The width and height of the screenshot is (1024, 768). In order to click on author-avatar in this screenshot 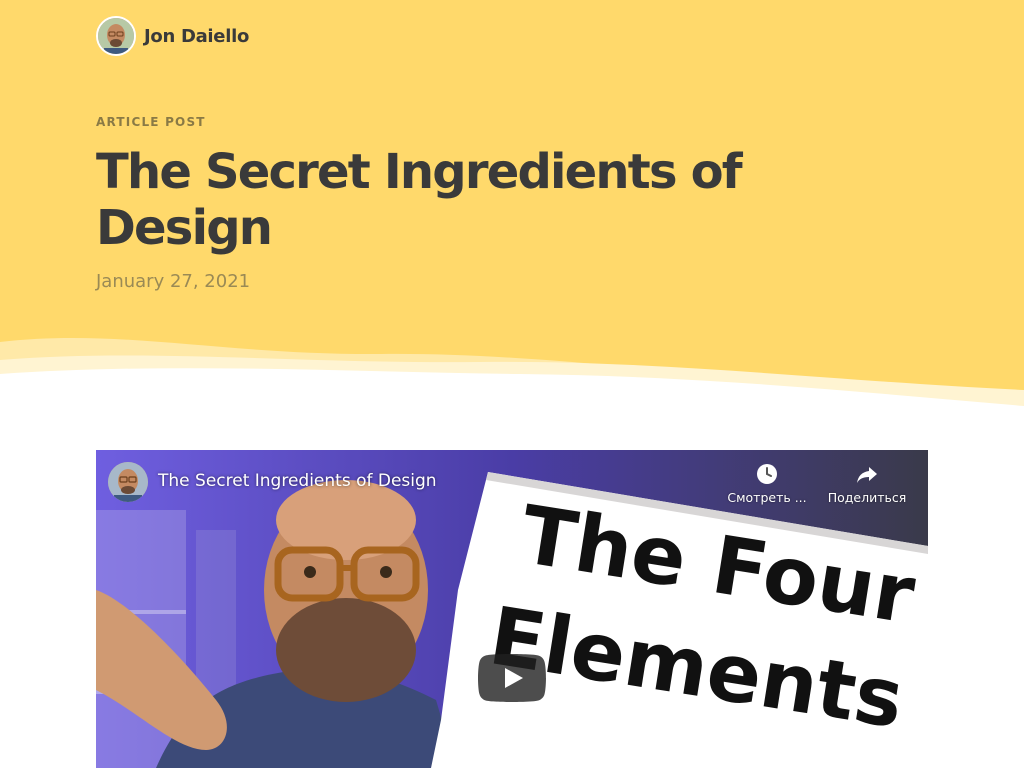, I will do `click(116, 36)`.